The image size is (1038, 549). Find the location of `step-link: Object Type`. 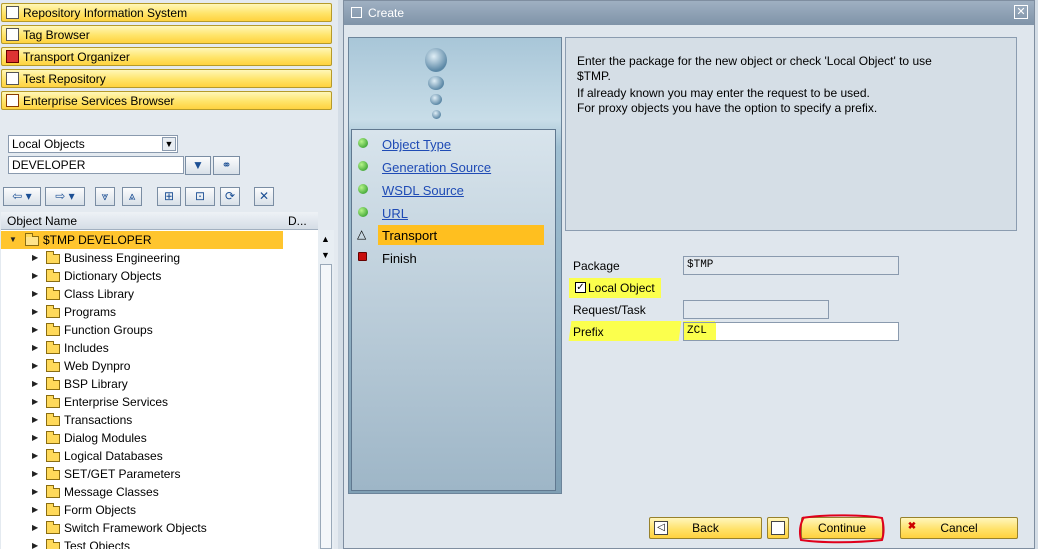

step-link: Object Type is located at coordinates (416, 144).